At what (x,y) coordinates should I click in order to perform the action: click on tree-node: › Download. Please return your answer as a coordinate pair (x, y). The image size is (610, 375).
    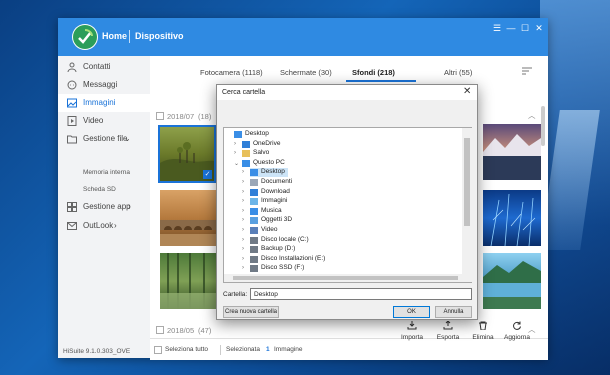
    Looking at the image, I should click on (342, 192).